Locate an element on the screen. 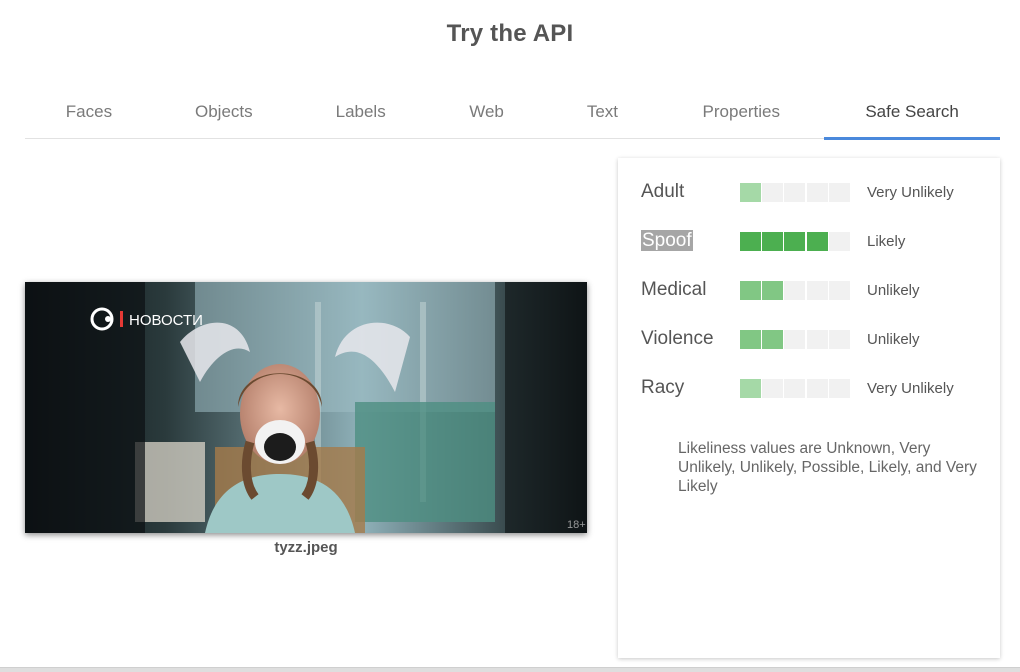  page-title: Try the API is located at coordinates (510, 33).